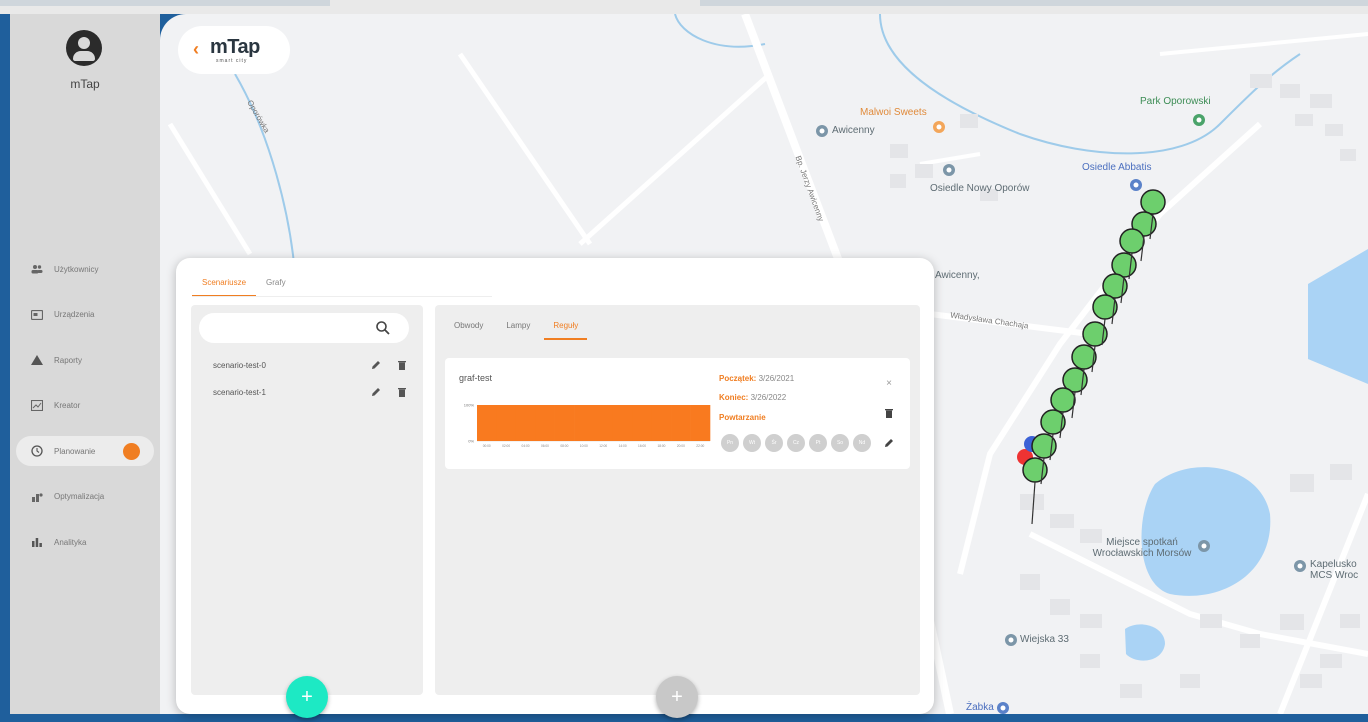 This screenshot has width=1368, height=722. What do you see at coordinates (1339, 570) in the screenshot?
I see `map-label: Kapelusko MCS Wroc` at bounding box center [1339, 570].